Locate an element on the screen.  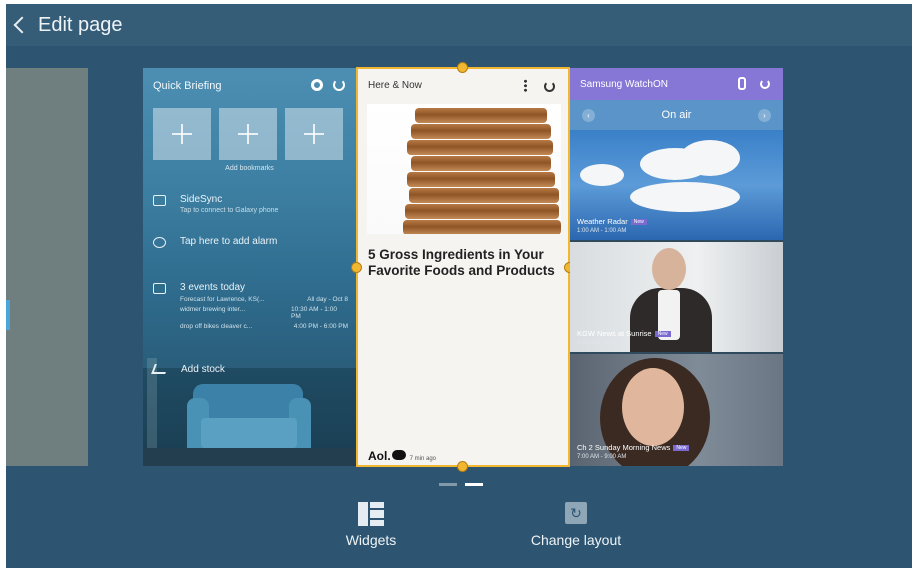
widgets-button: Widgets is located at coordinates (371, 525).